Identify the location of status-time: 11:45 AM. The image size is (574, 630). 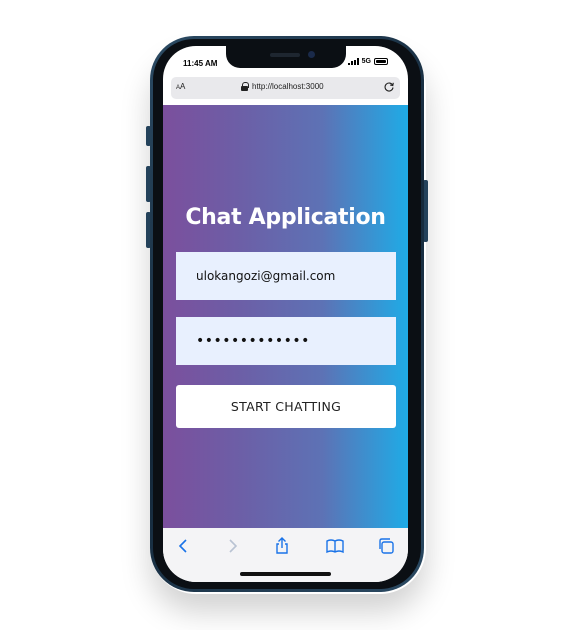
(200, 63).